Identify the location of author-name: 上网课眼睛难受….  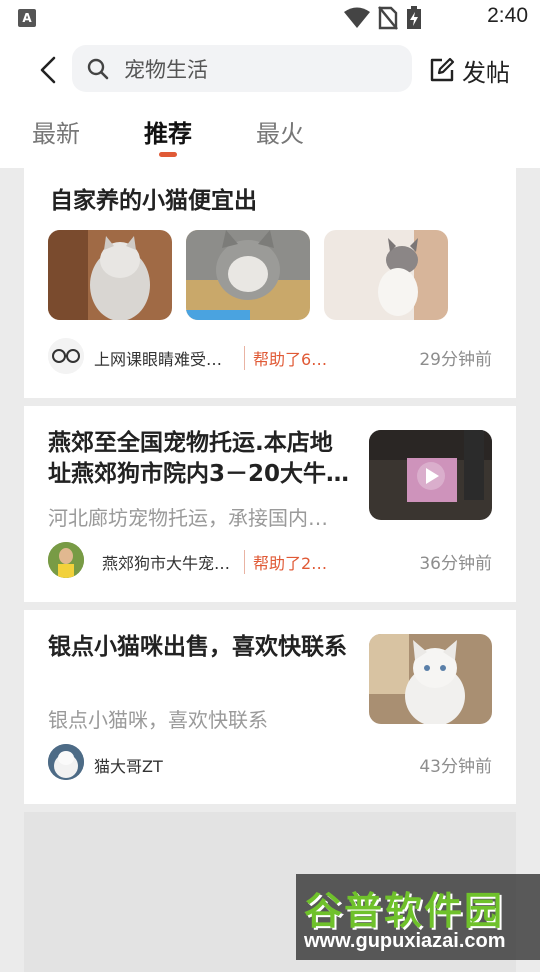
(158, 358).